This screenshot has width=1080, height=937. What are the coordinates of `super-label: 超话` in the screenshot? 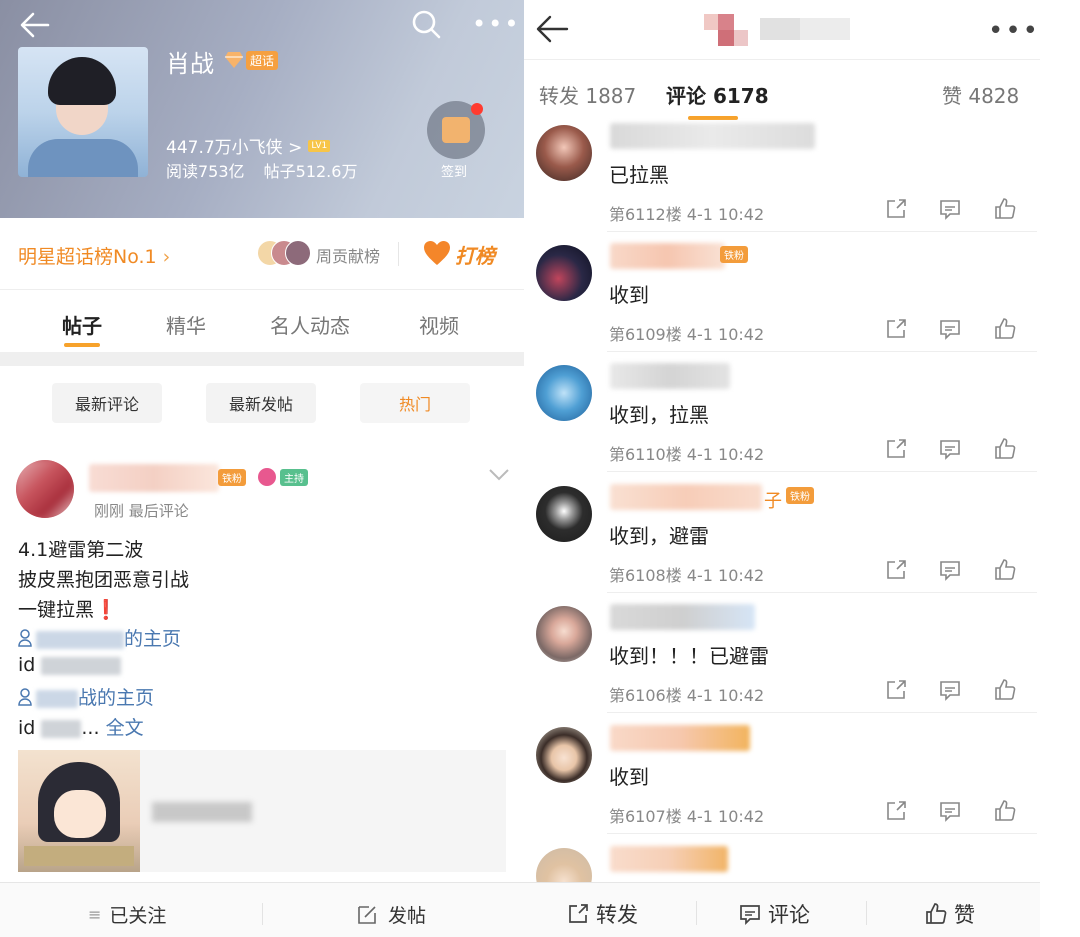 It's located at (262, 60).